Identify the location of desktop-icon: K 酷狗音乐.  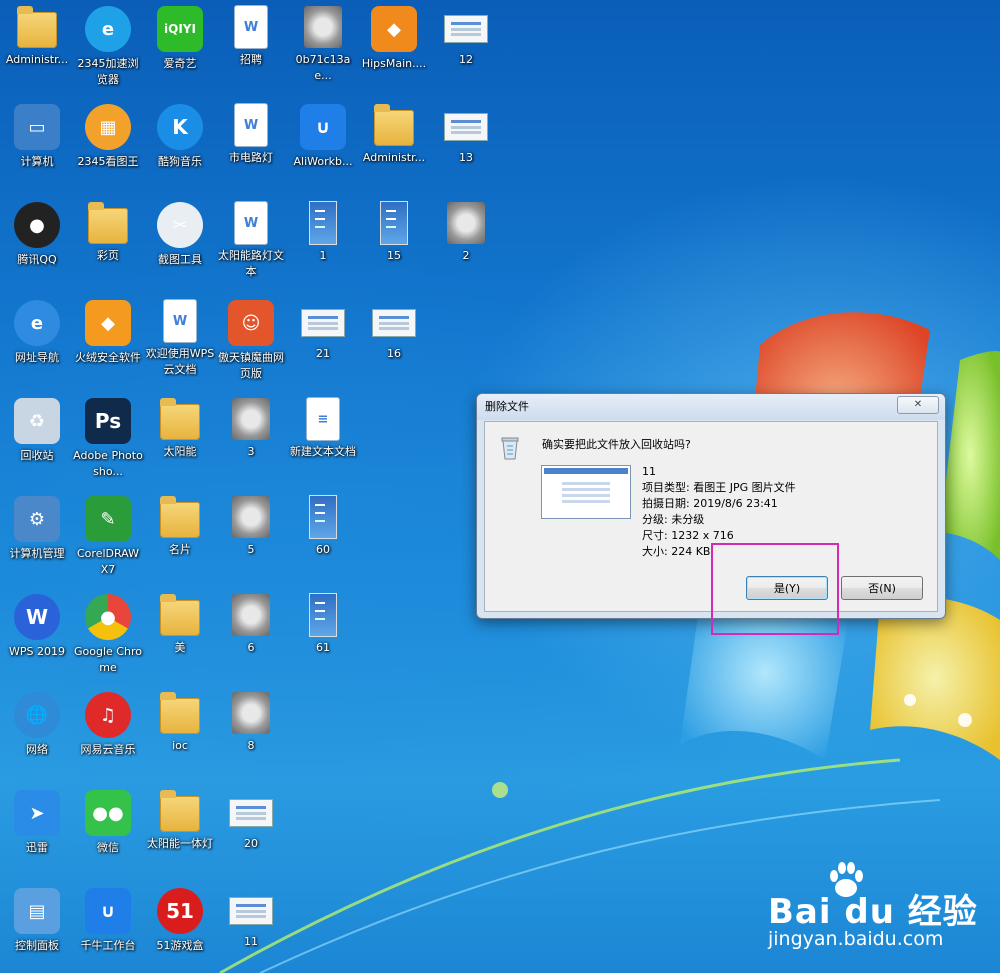
(180, 135).